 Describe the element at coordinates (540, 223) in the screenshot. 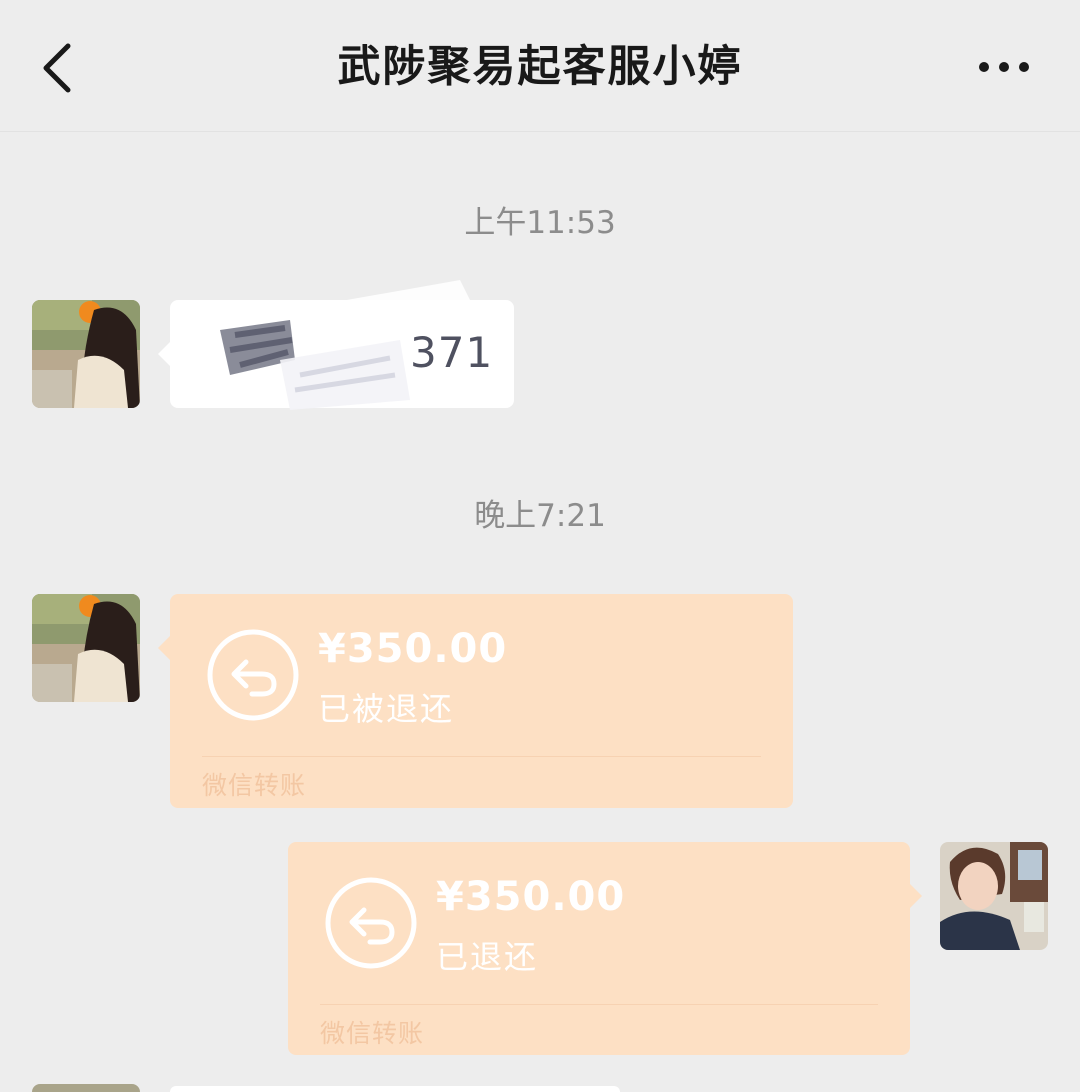

I see `timestamp: 上午11:53` at that location.